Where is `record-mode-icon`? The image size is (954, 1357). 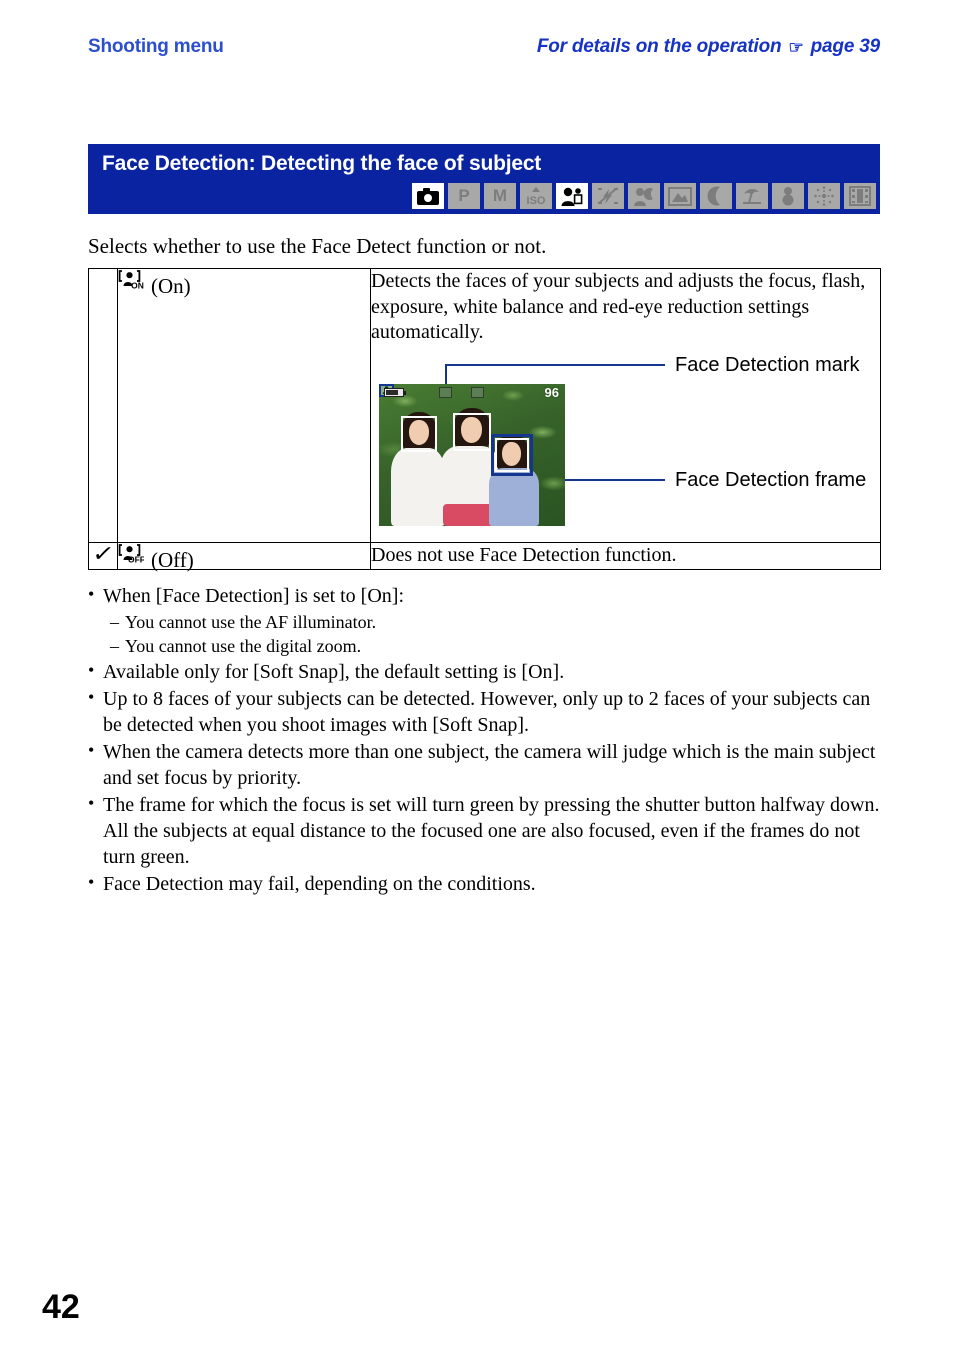 record-mode-icon is located at coordinates (445, 392).